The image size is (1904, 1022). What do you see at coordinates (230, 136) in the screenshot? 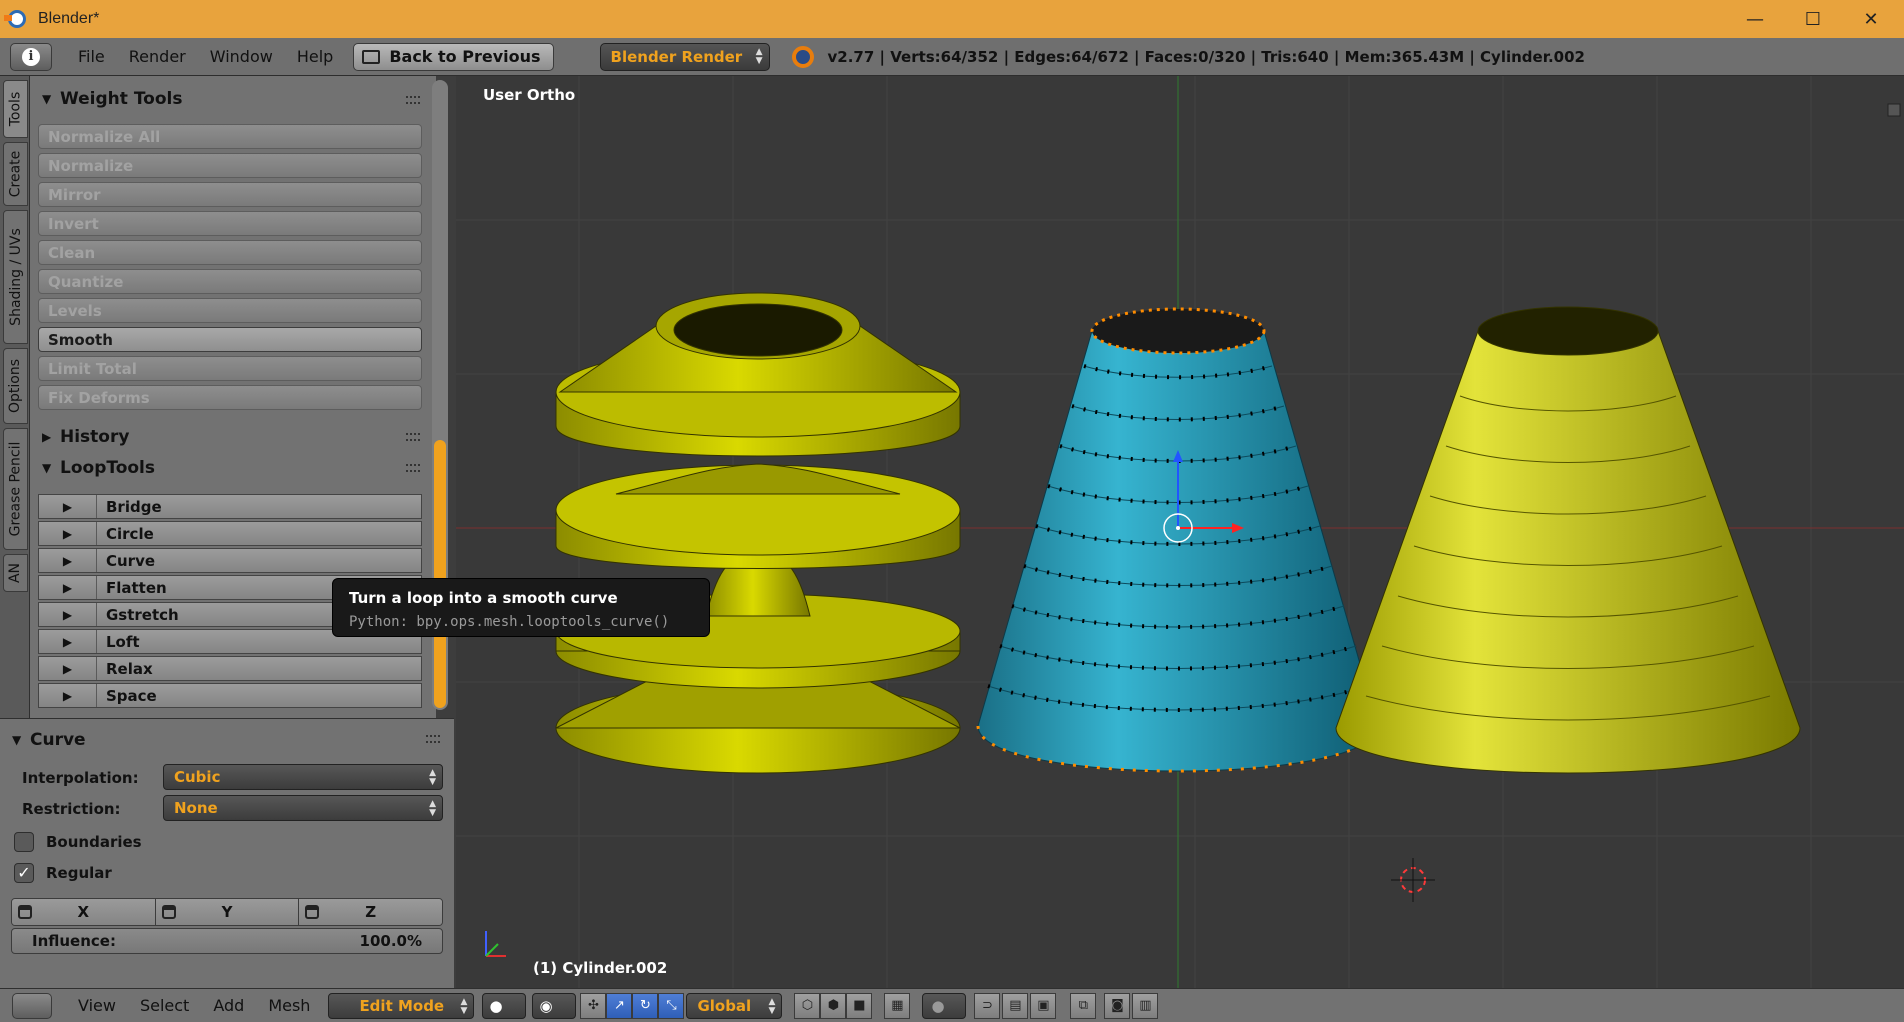
I see `normalize-all-button: Normalize All` at bounding box center [230, 136].